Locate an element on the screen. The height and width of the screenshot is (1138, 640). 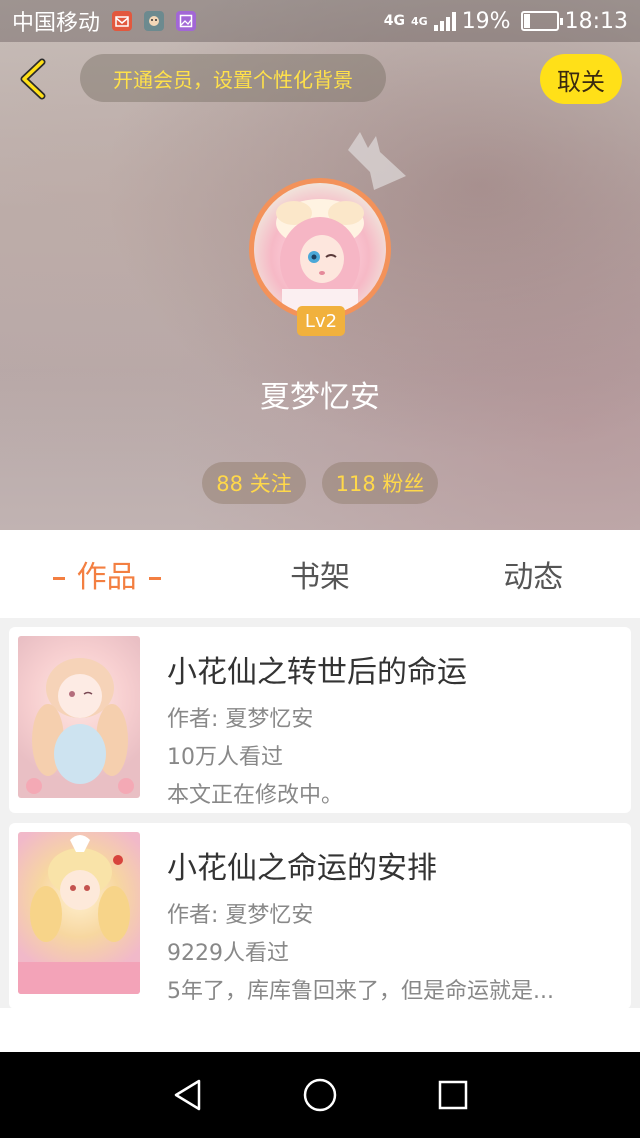
system-nav-bar is located at coordinates (320, 1095).